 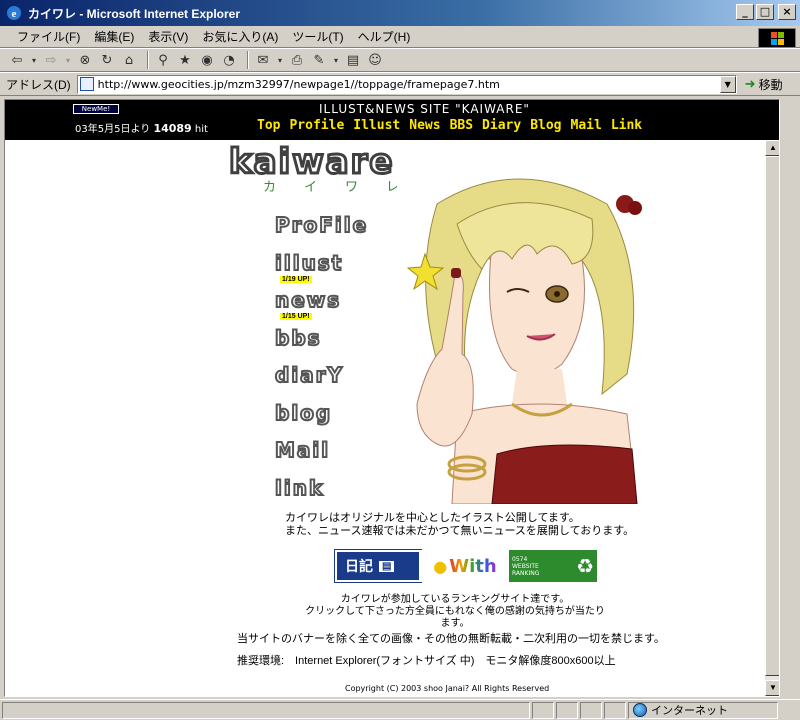 I want to click on hit-counter: 03年5月5日より 14089 hit, so click(x=141, y=127).